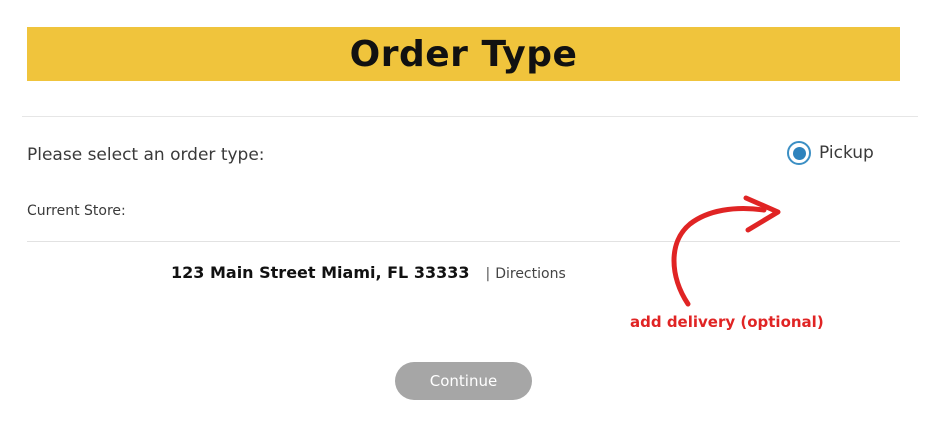 The width and height of the screenshot is (940, 446). I want to click on annotation-text: add delivery (optional), so click(727, 322).